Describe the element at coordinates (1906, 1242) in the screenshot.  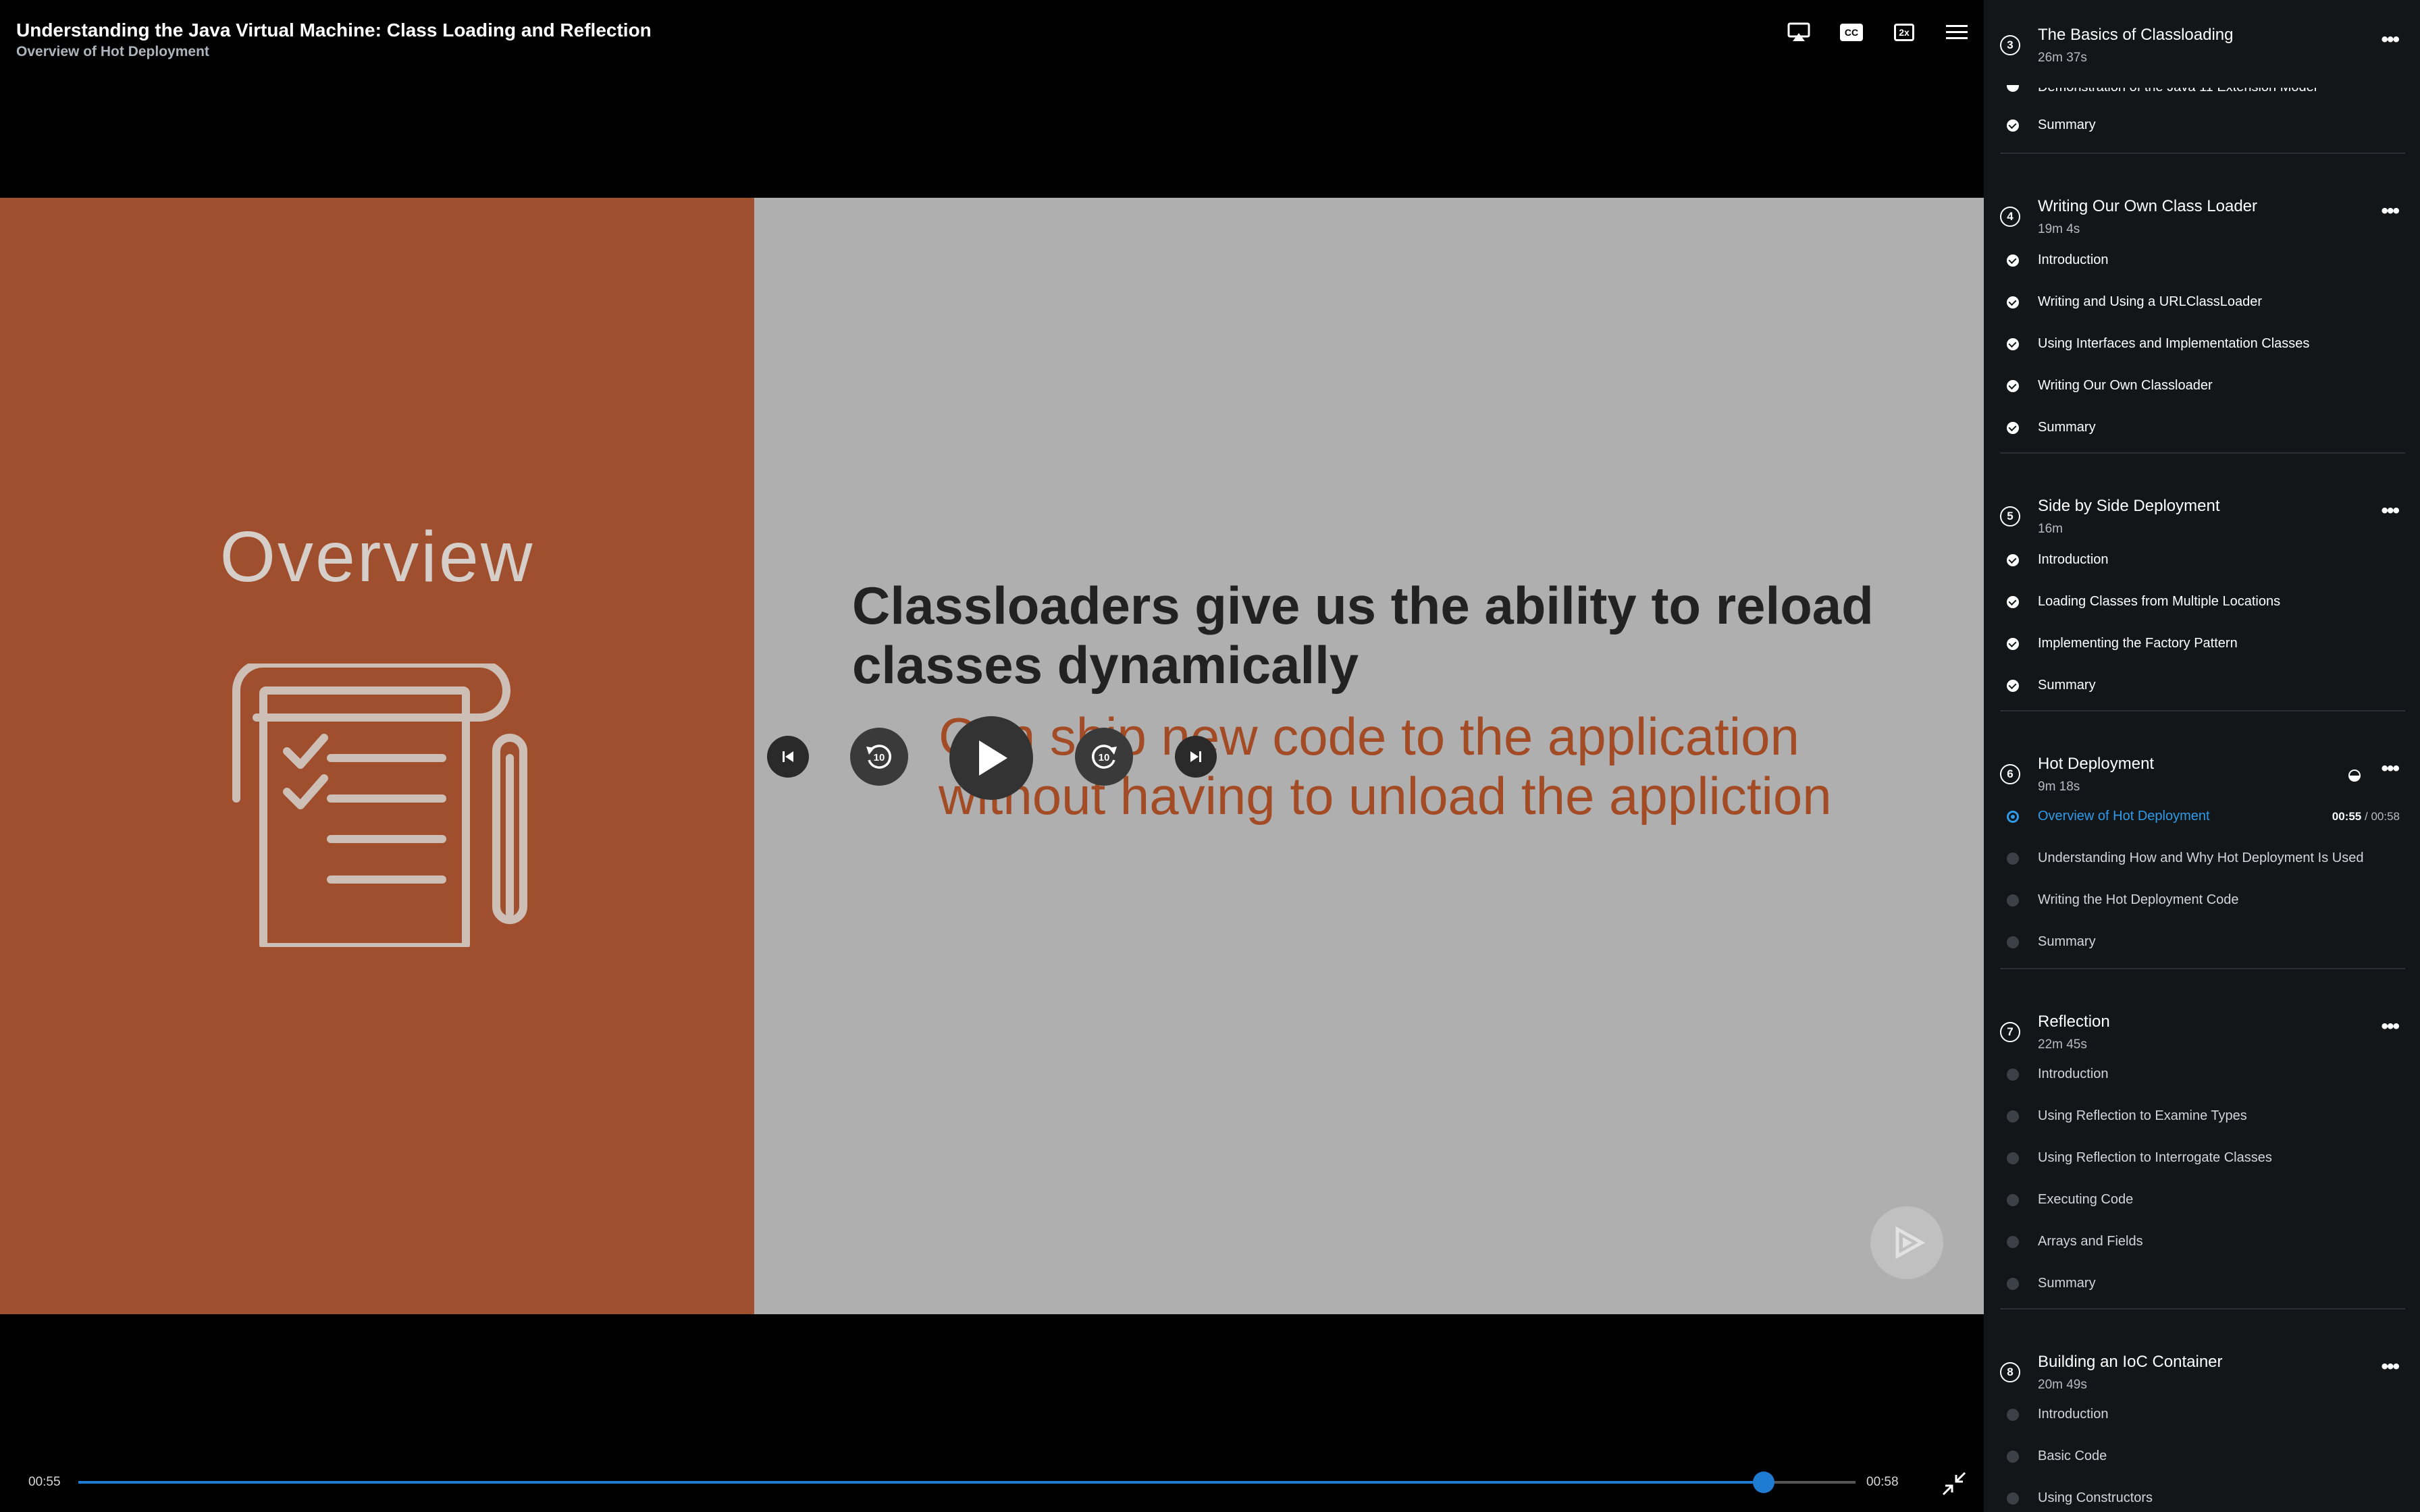
I see `pluralsight-logo` at that location.